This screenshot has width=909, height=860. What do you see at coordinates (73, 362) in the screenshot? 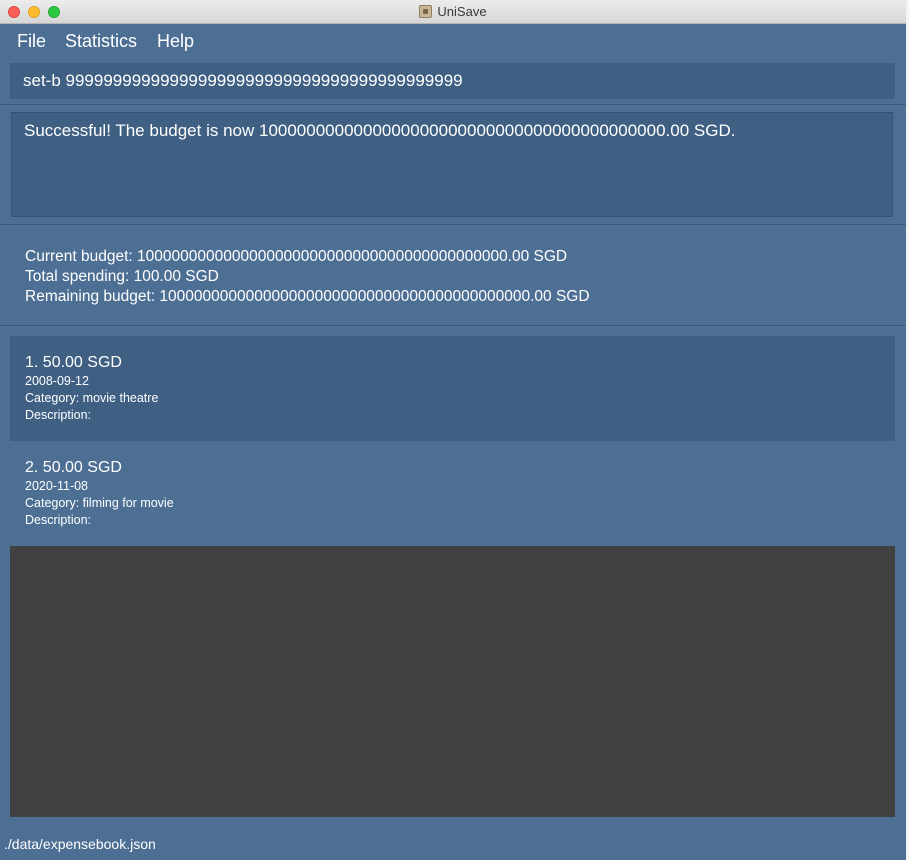
I see `expense-amount: 1. 50.00 SGD` at bounding box center [73, 362].